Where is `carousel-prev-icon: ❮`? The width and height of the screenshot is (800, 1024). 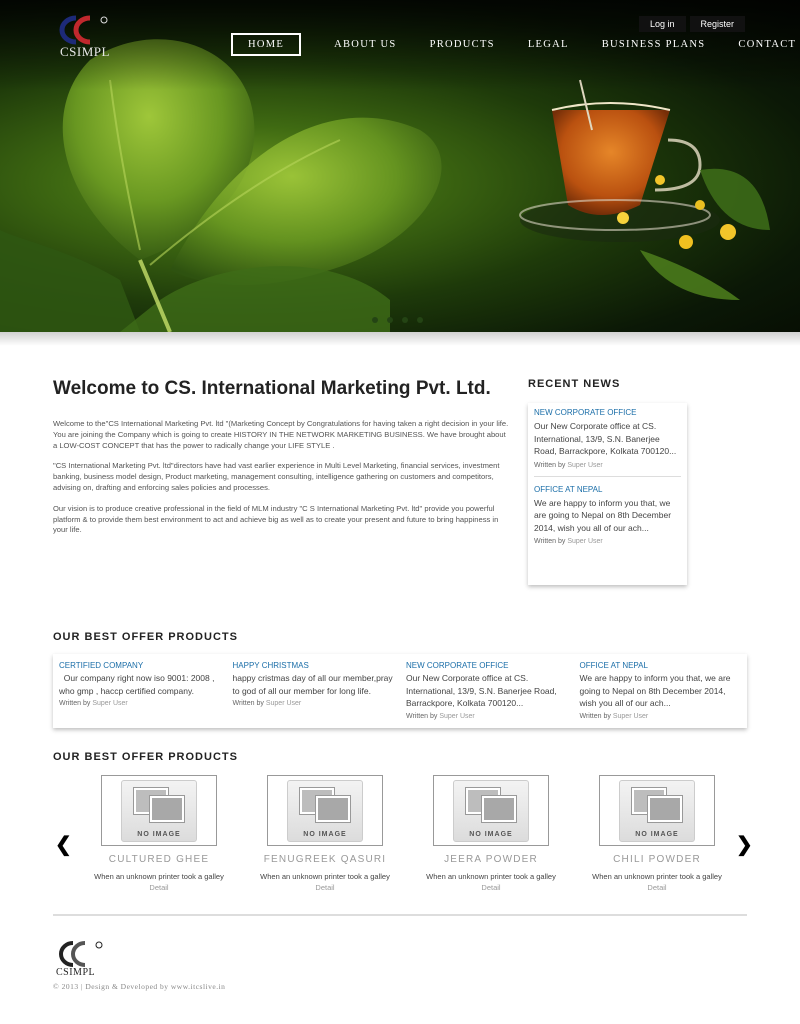 carousel-prev-icon: ❮ is located at coordinates (63, 844).